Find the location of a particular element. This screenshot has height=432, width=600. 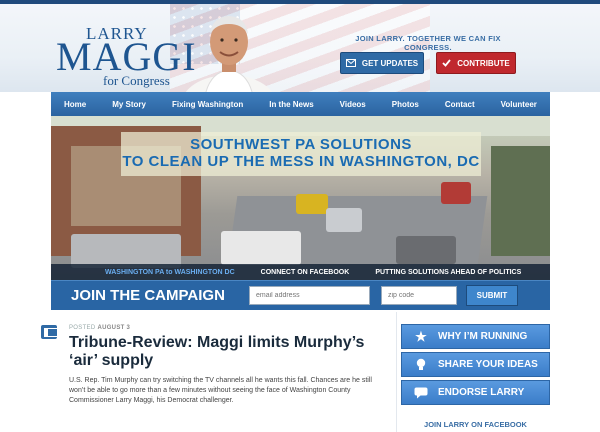

get-updates-button: GET UPDATES is located at coordinates (382, 63).